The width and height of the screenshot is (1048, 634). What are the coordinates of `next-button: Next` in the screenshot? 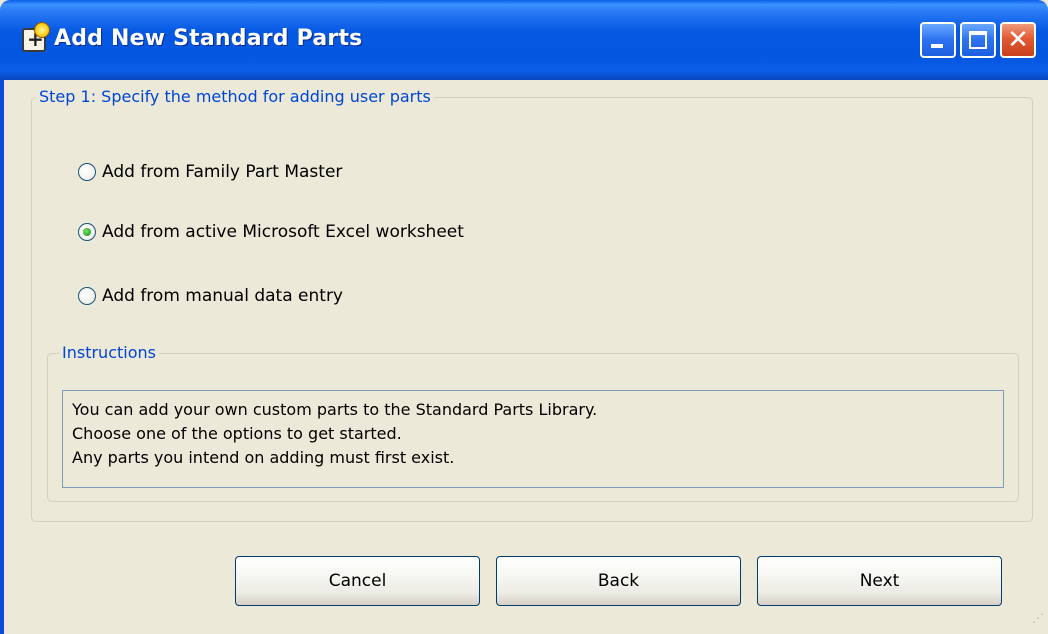 It's located at (879, 581).